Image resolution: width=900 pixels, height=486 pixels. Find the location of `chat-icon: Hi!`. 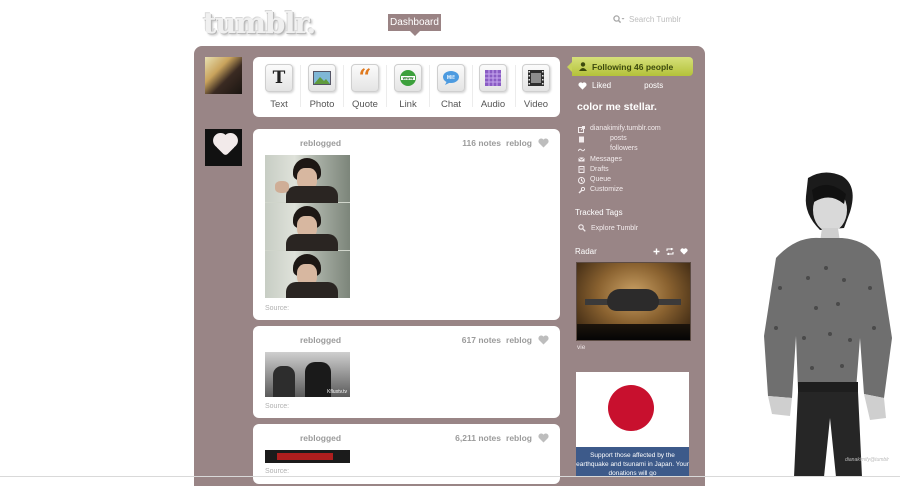

chat-icon: Hi! is located at coordinates (451, 78).